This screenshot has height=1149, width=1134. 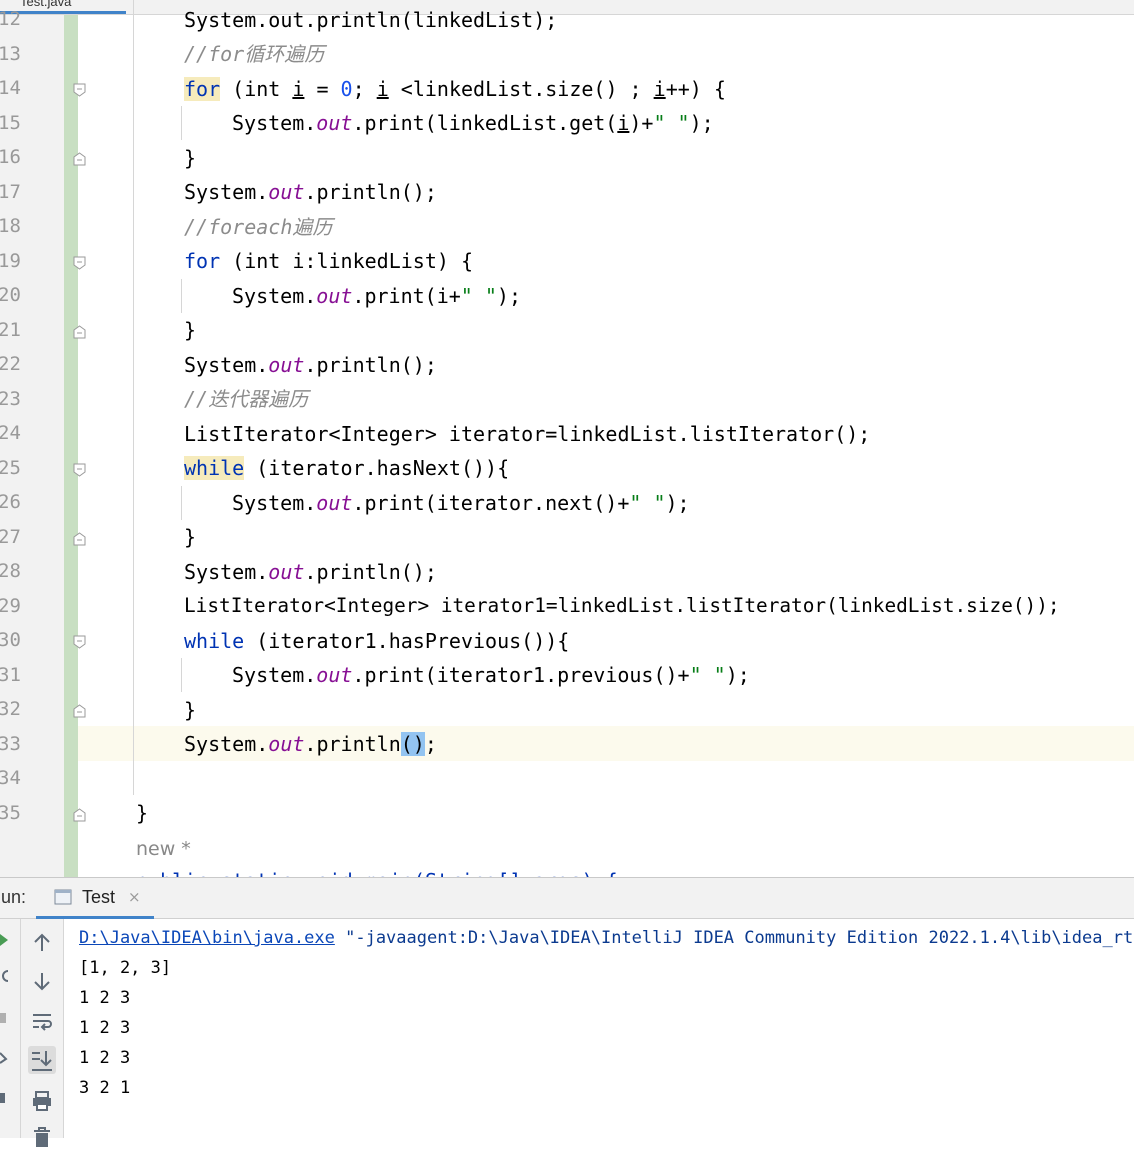 I want to click on line-number: 32, so click(x=10, y=709).